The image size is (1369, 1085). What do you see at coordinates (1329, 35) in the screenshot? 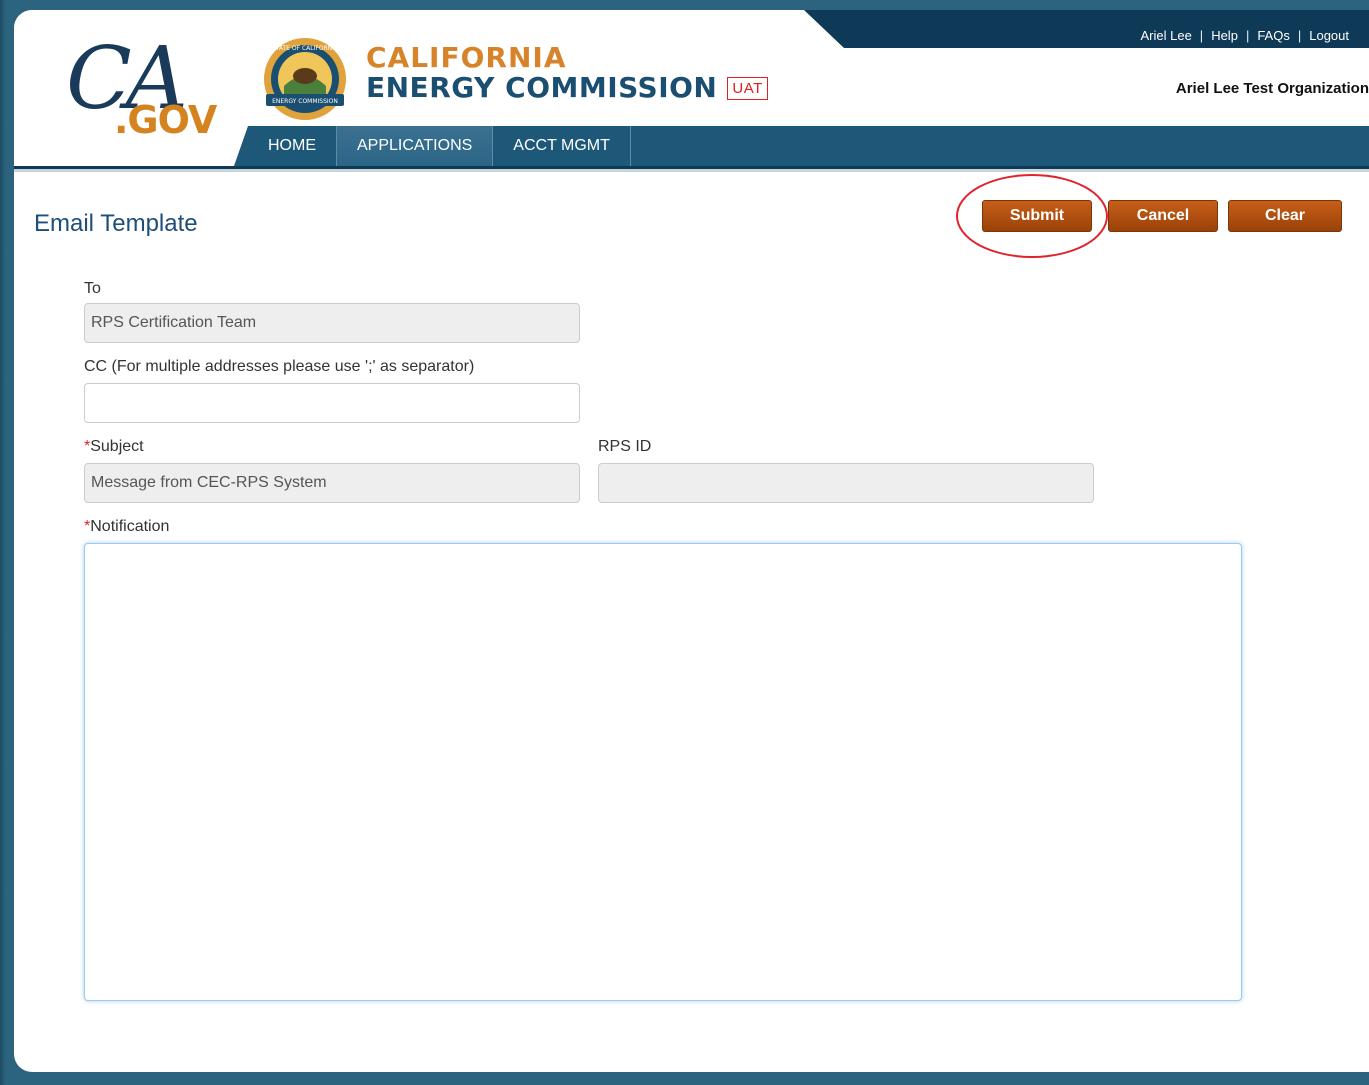
I see `logout-link: Logout` at bounding box center [1329, 35].